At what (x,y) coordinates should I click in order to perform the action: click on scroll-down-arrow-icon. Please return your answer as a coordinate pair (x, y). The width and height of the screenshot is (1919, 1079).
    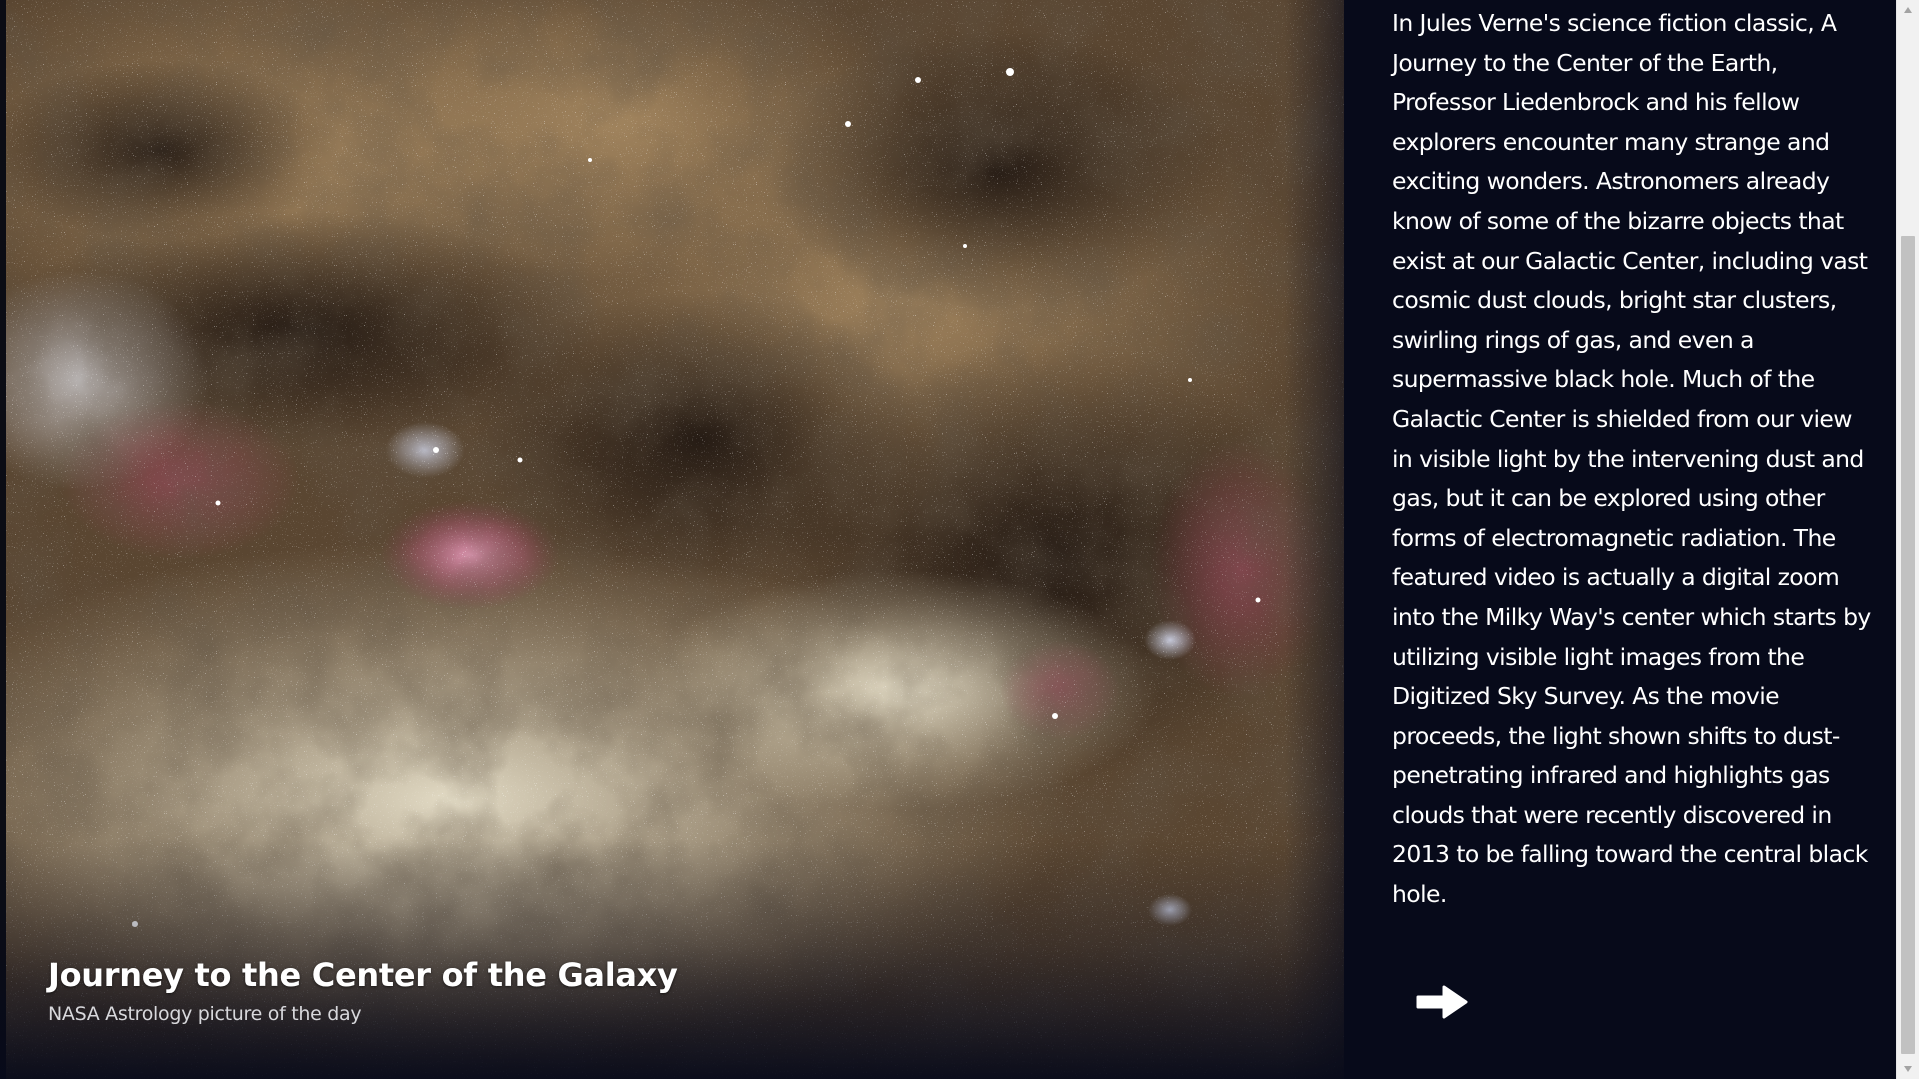
    Looking at the image, I should click on (1908, 1069).